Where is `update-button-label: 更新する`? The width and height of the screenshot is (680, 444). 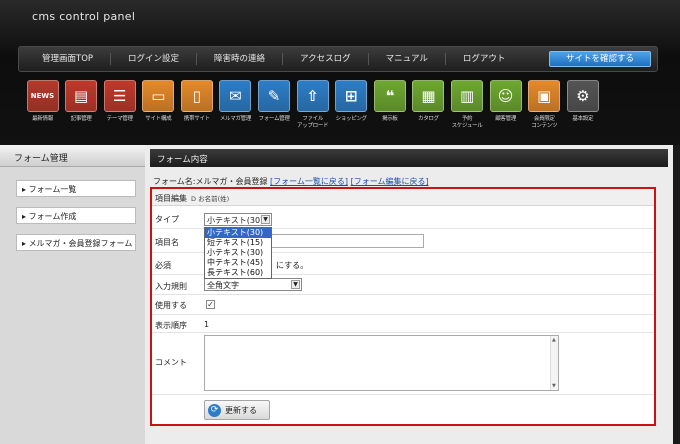 update-button-label: 更新する is located at coordinates (241, 410).